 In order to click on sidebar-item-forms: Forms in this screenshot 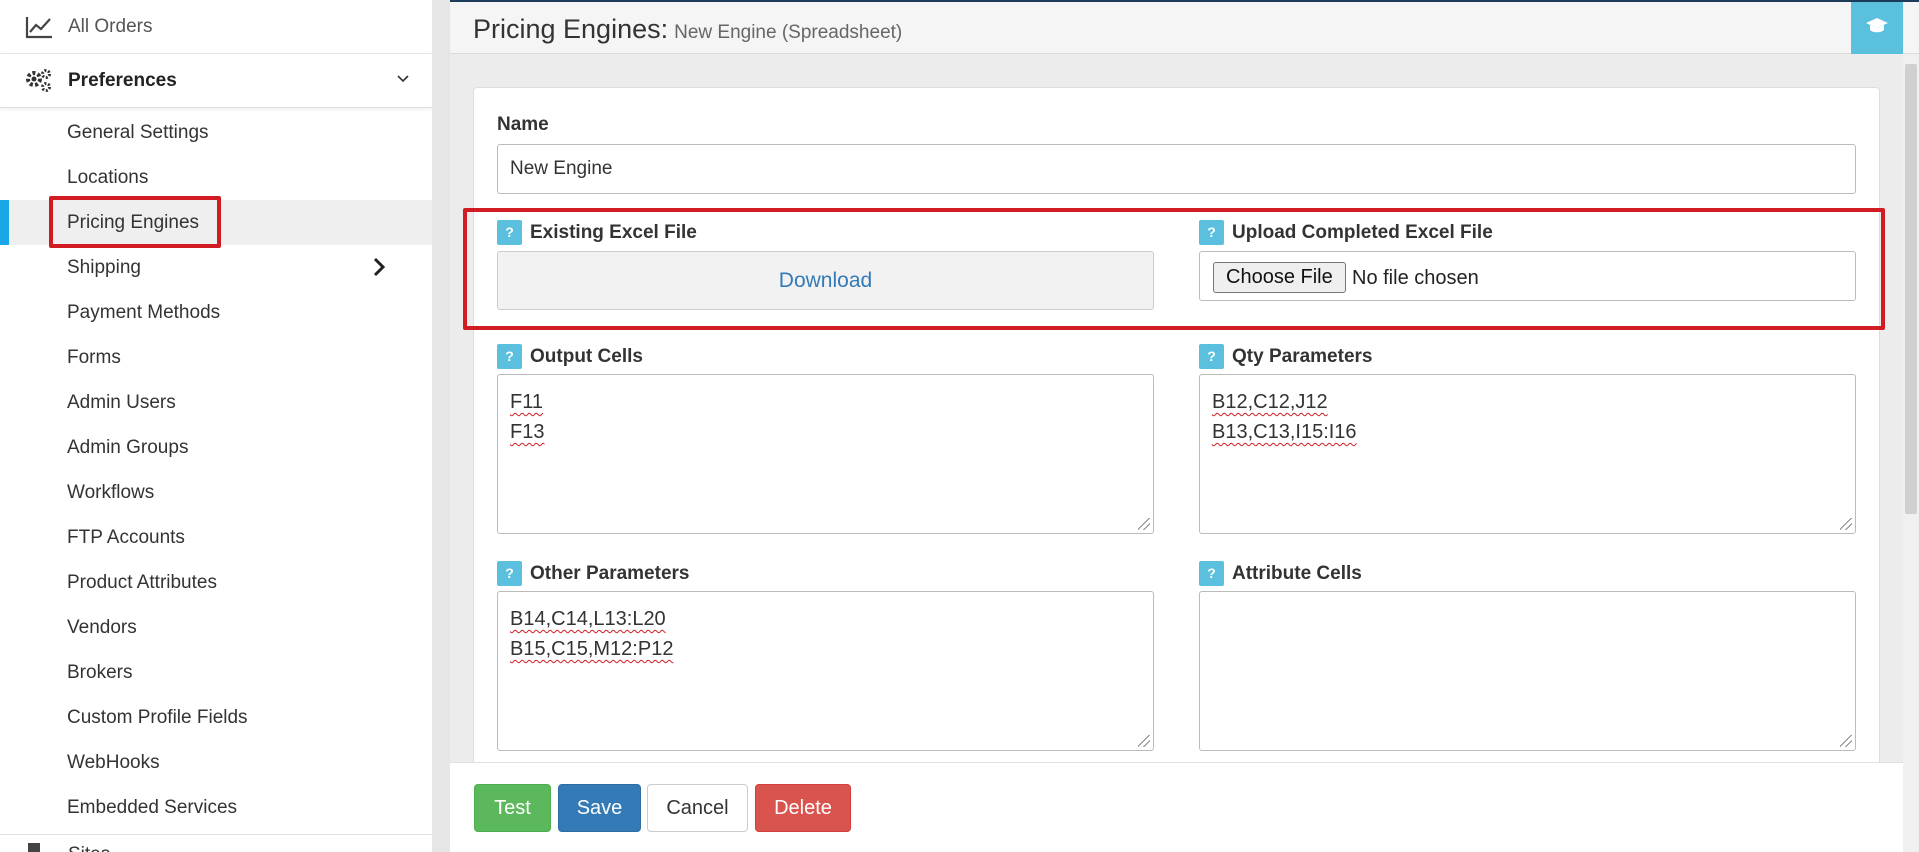, I will do `click(216, 357)`.